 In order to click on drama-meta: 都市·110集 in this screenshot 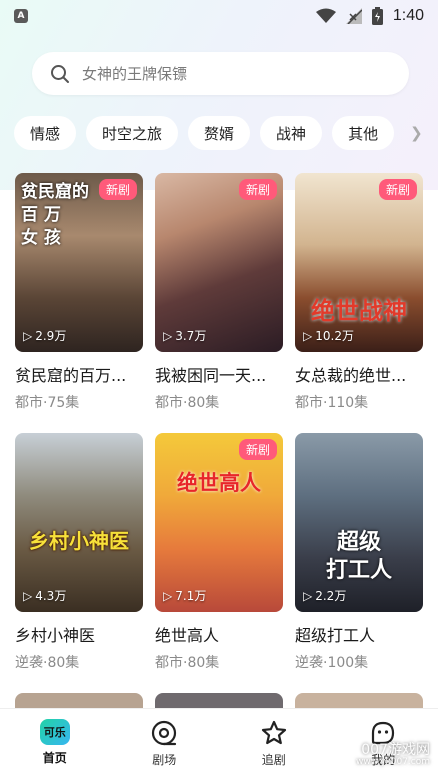, I will do `click(332, 403)`.